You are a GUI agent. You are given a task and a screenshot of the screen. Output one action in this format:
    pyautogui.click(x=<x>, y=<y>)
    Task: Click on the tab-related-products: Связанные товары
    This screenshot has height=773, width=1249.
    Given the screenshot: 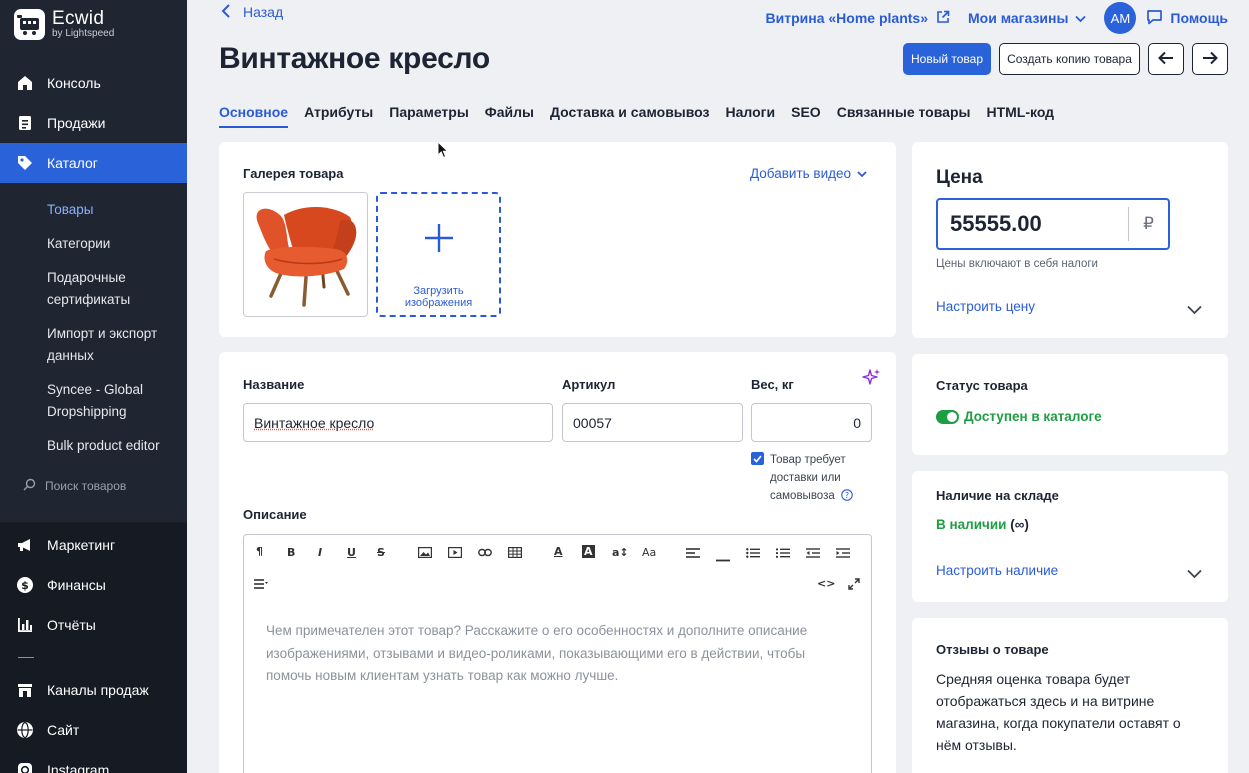 What is the action you would take?
    pyautogui.click(x=904, y=116)
    